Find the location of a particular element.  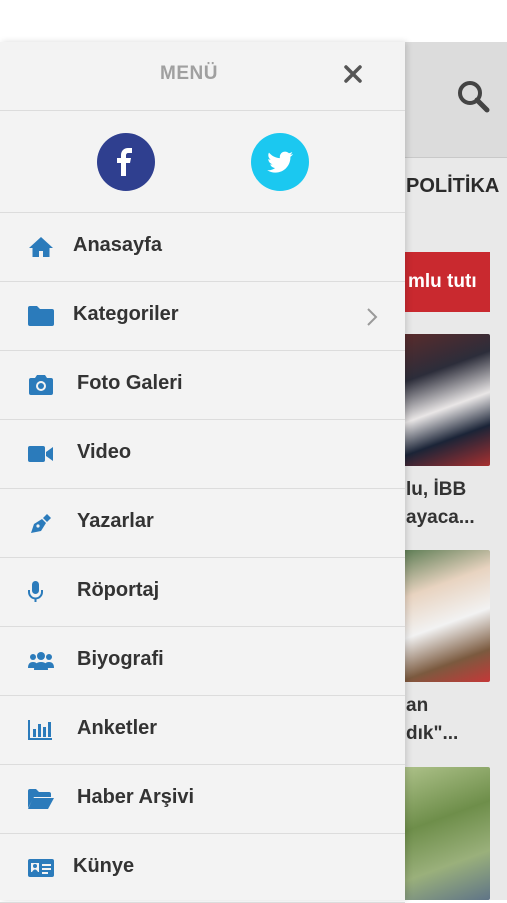

twitter-button is located at coordinates (280, 162).